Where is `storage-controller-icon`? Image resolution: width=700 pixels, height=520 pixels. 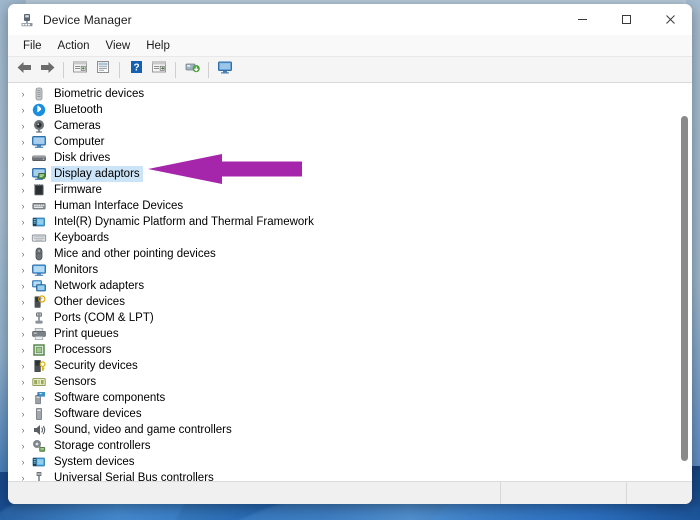
storage-controller-icon is located at coordinates (39, 446).